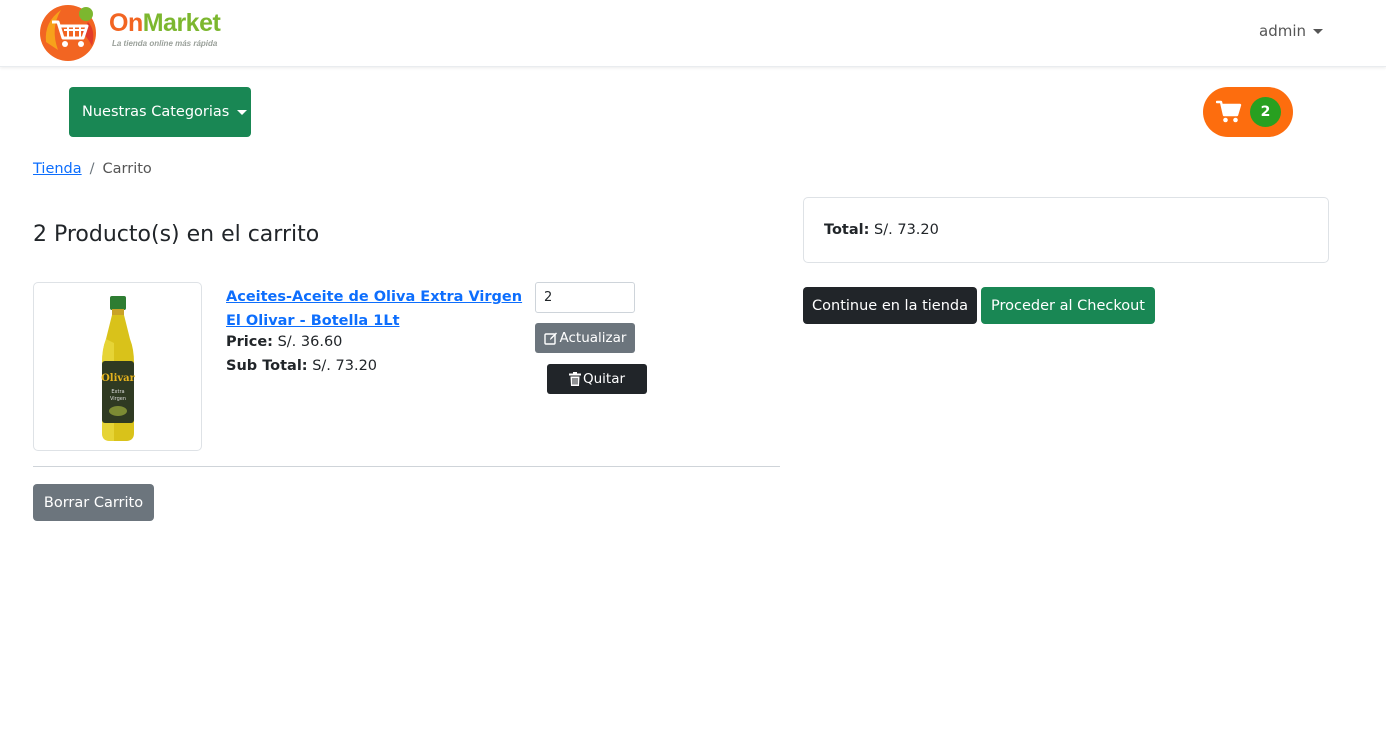 The image size is (1386, 733). What do you see at coordinates (181, 23) in the screenshot?
I see `brand-name-part2: Market` at bounding box center [181, 23].